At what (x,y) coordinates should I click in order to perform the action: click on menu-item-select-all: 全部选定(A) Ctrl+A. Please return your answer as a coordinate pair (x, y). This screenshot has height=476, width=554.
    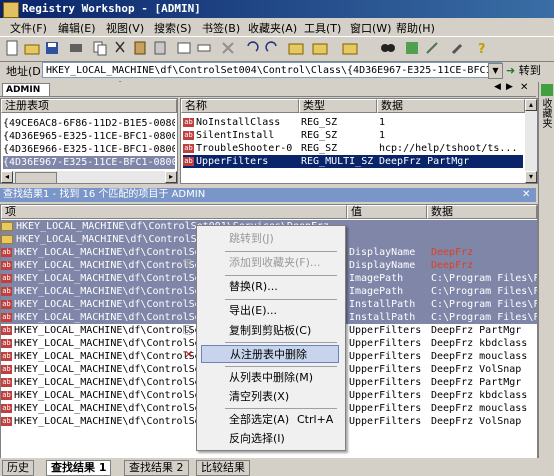
    Looking at the image, I should click on (270, 420).